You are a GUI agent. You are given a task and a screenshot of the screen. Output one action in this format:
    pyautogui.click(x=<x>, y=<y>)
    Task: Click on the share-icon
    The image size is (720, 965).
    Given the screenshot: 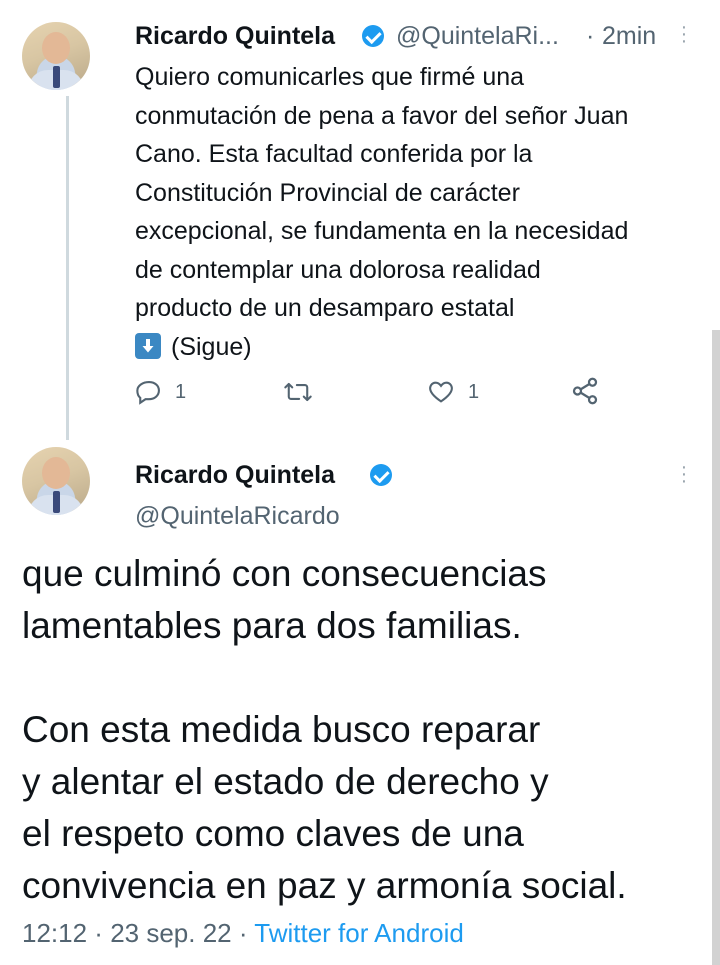 What is the action you would take?
    pyautogui.click(x=585, y=391)
    